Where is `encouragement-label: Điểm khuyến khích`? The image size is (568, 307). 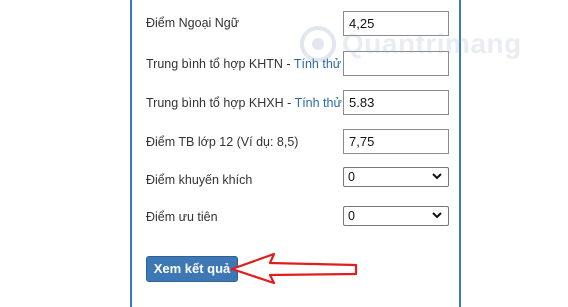
encouragement-label: Điểm khuyến khích is located at coordinates (199, 180).